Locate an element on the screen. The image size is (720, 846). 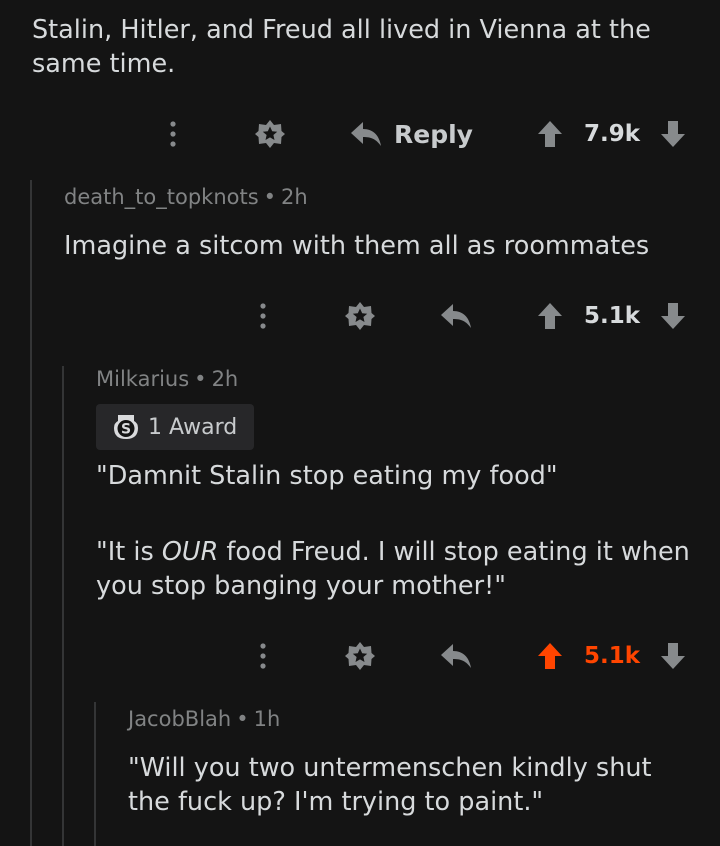
comment-age: 1h is located at coordinates (267, 719).